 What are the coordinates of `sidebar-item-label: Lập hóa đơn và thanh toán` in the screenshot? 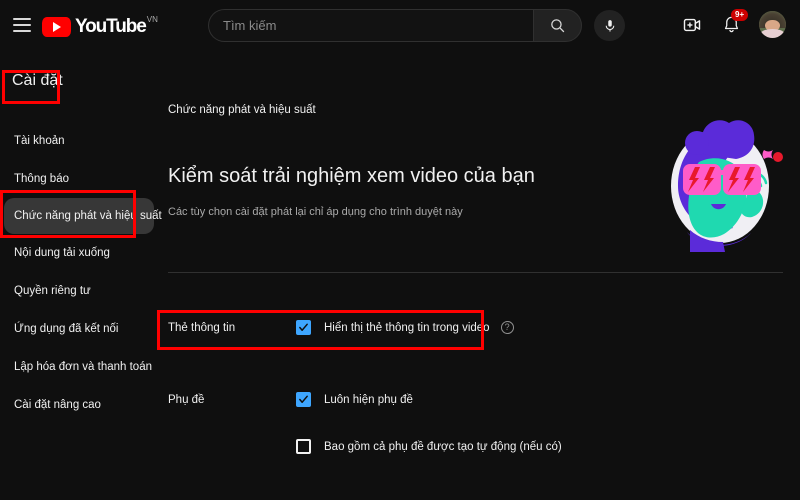 It's located at (83, 367).